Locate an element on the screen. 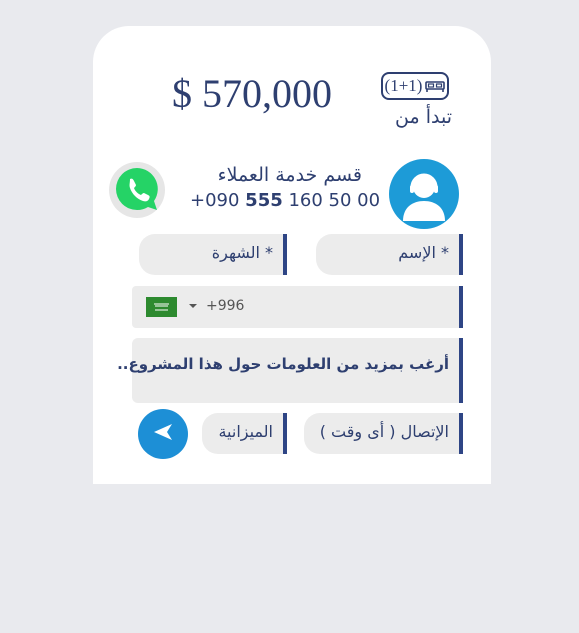 The image size is (579, 633). whatsapp-icon is located at coordinates (137, 190).